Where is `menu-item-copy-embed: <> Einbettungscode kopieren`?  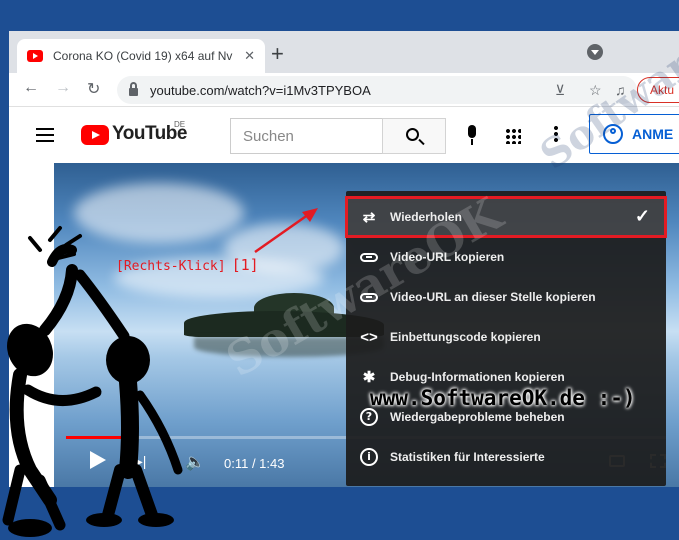 menu-item-copy-embed: <> Einbettungscode kopieren is located at coordinates (506, 337).